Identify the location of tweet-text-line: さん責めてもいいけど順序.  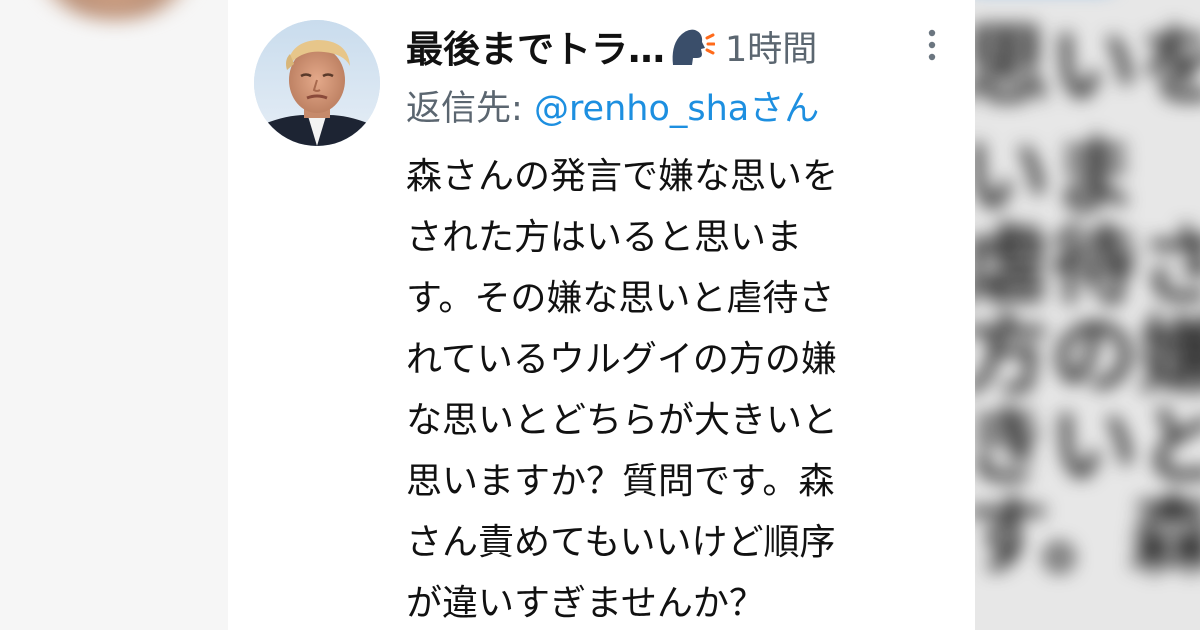
(621, 542).